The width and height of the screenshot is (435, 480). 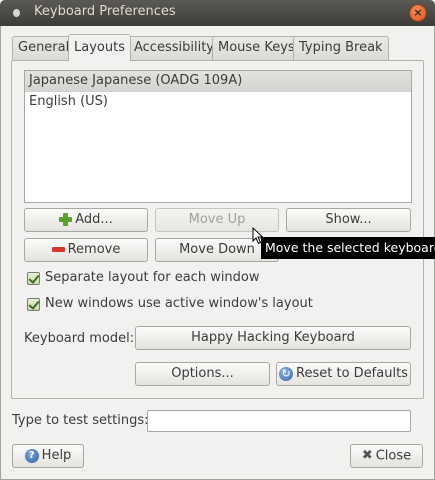 I want to click on new-windows-active-checkbox, so click(x=33, y=304).